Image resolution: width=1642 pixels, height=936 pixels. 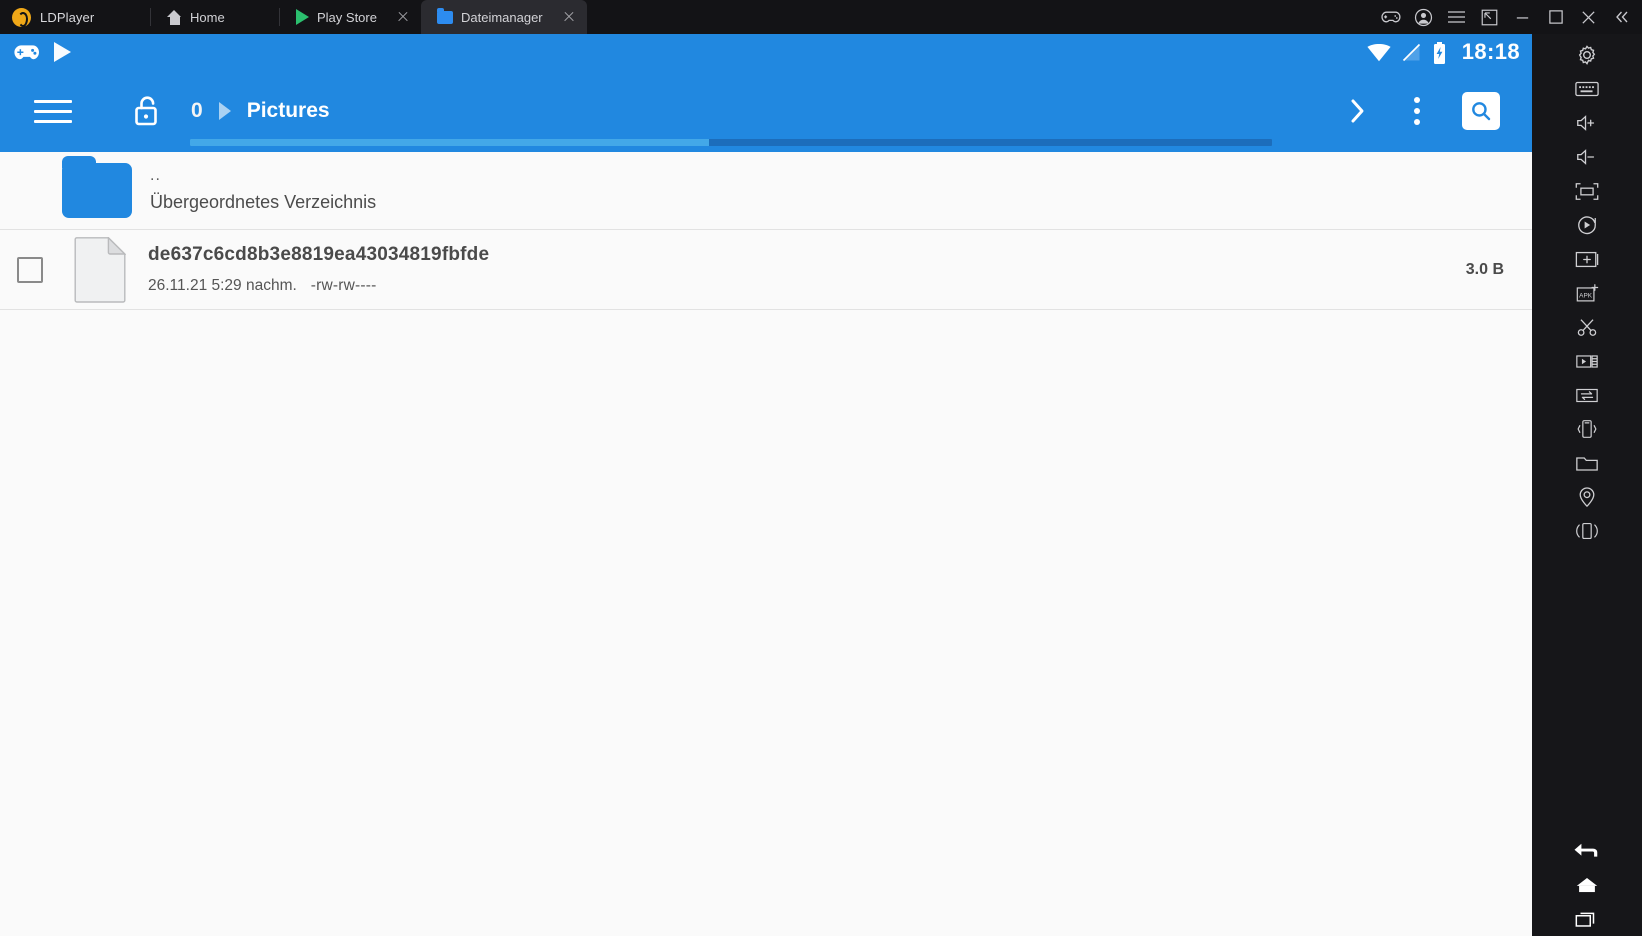 I want to click on window-controls, so click(x=1508, y=17).